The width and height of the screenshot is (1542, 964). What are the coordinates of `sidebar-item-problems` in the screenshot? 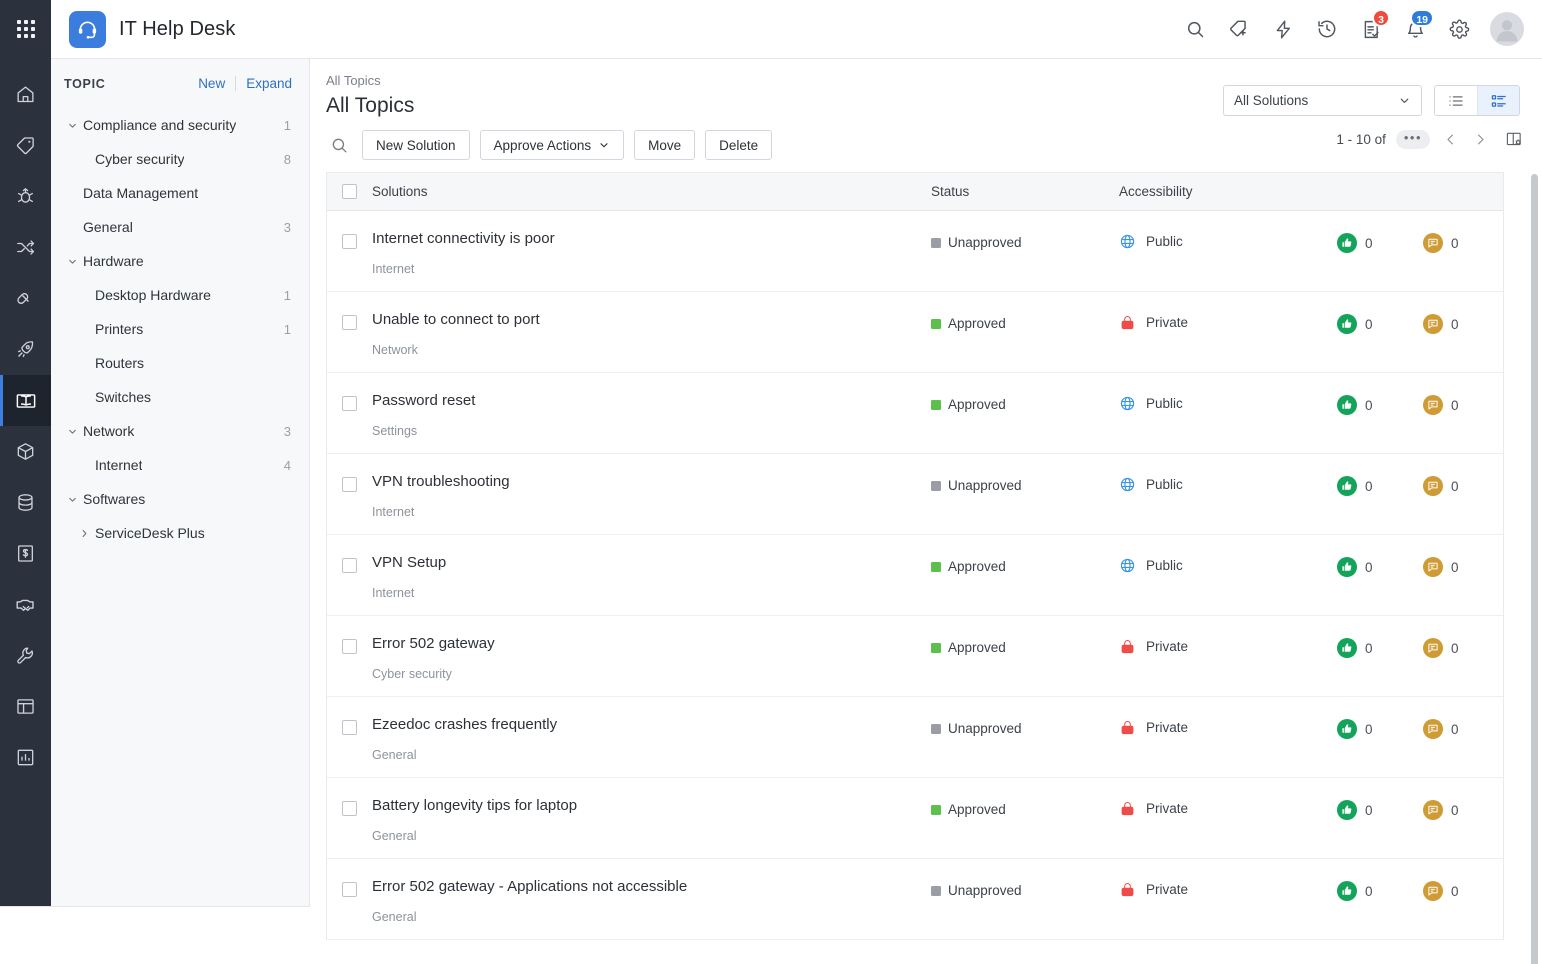 It's located at (25, 196).